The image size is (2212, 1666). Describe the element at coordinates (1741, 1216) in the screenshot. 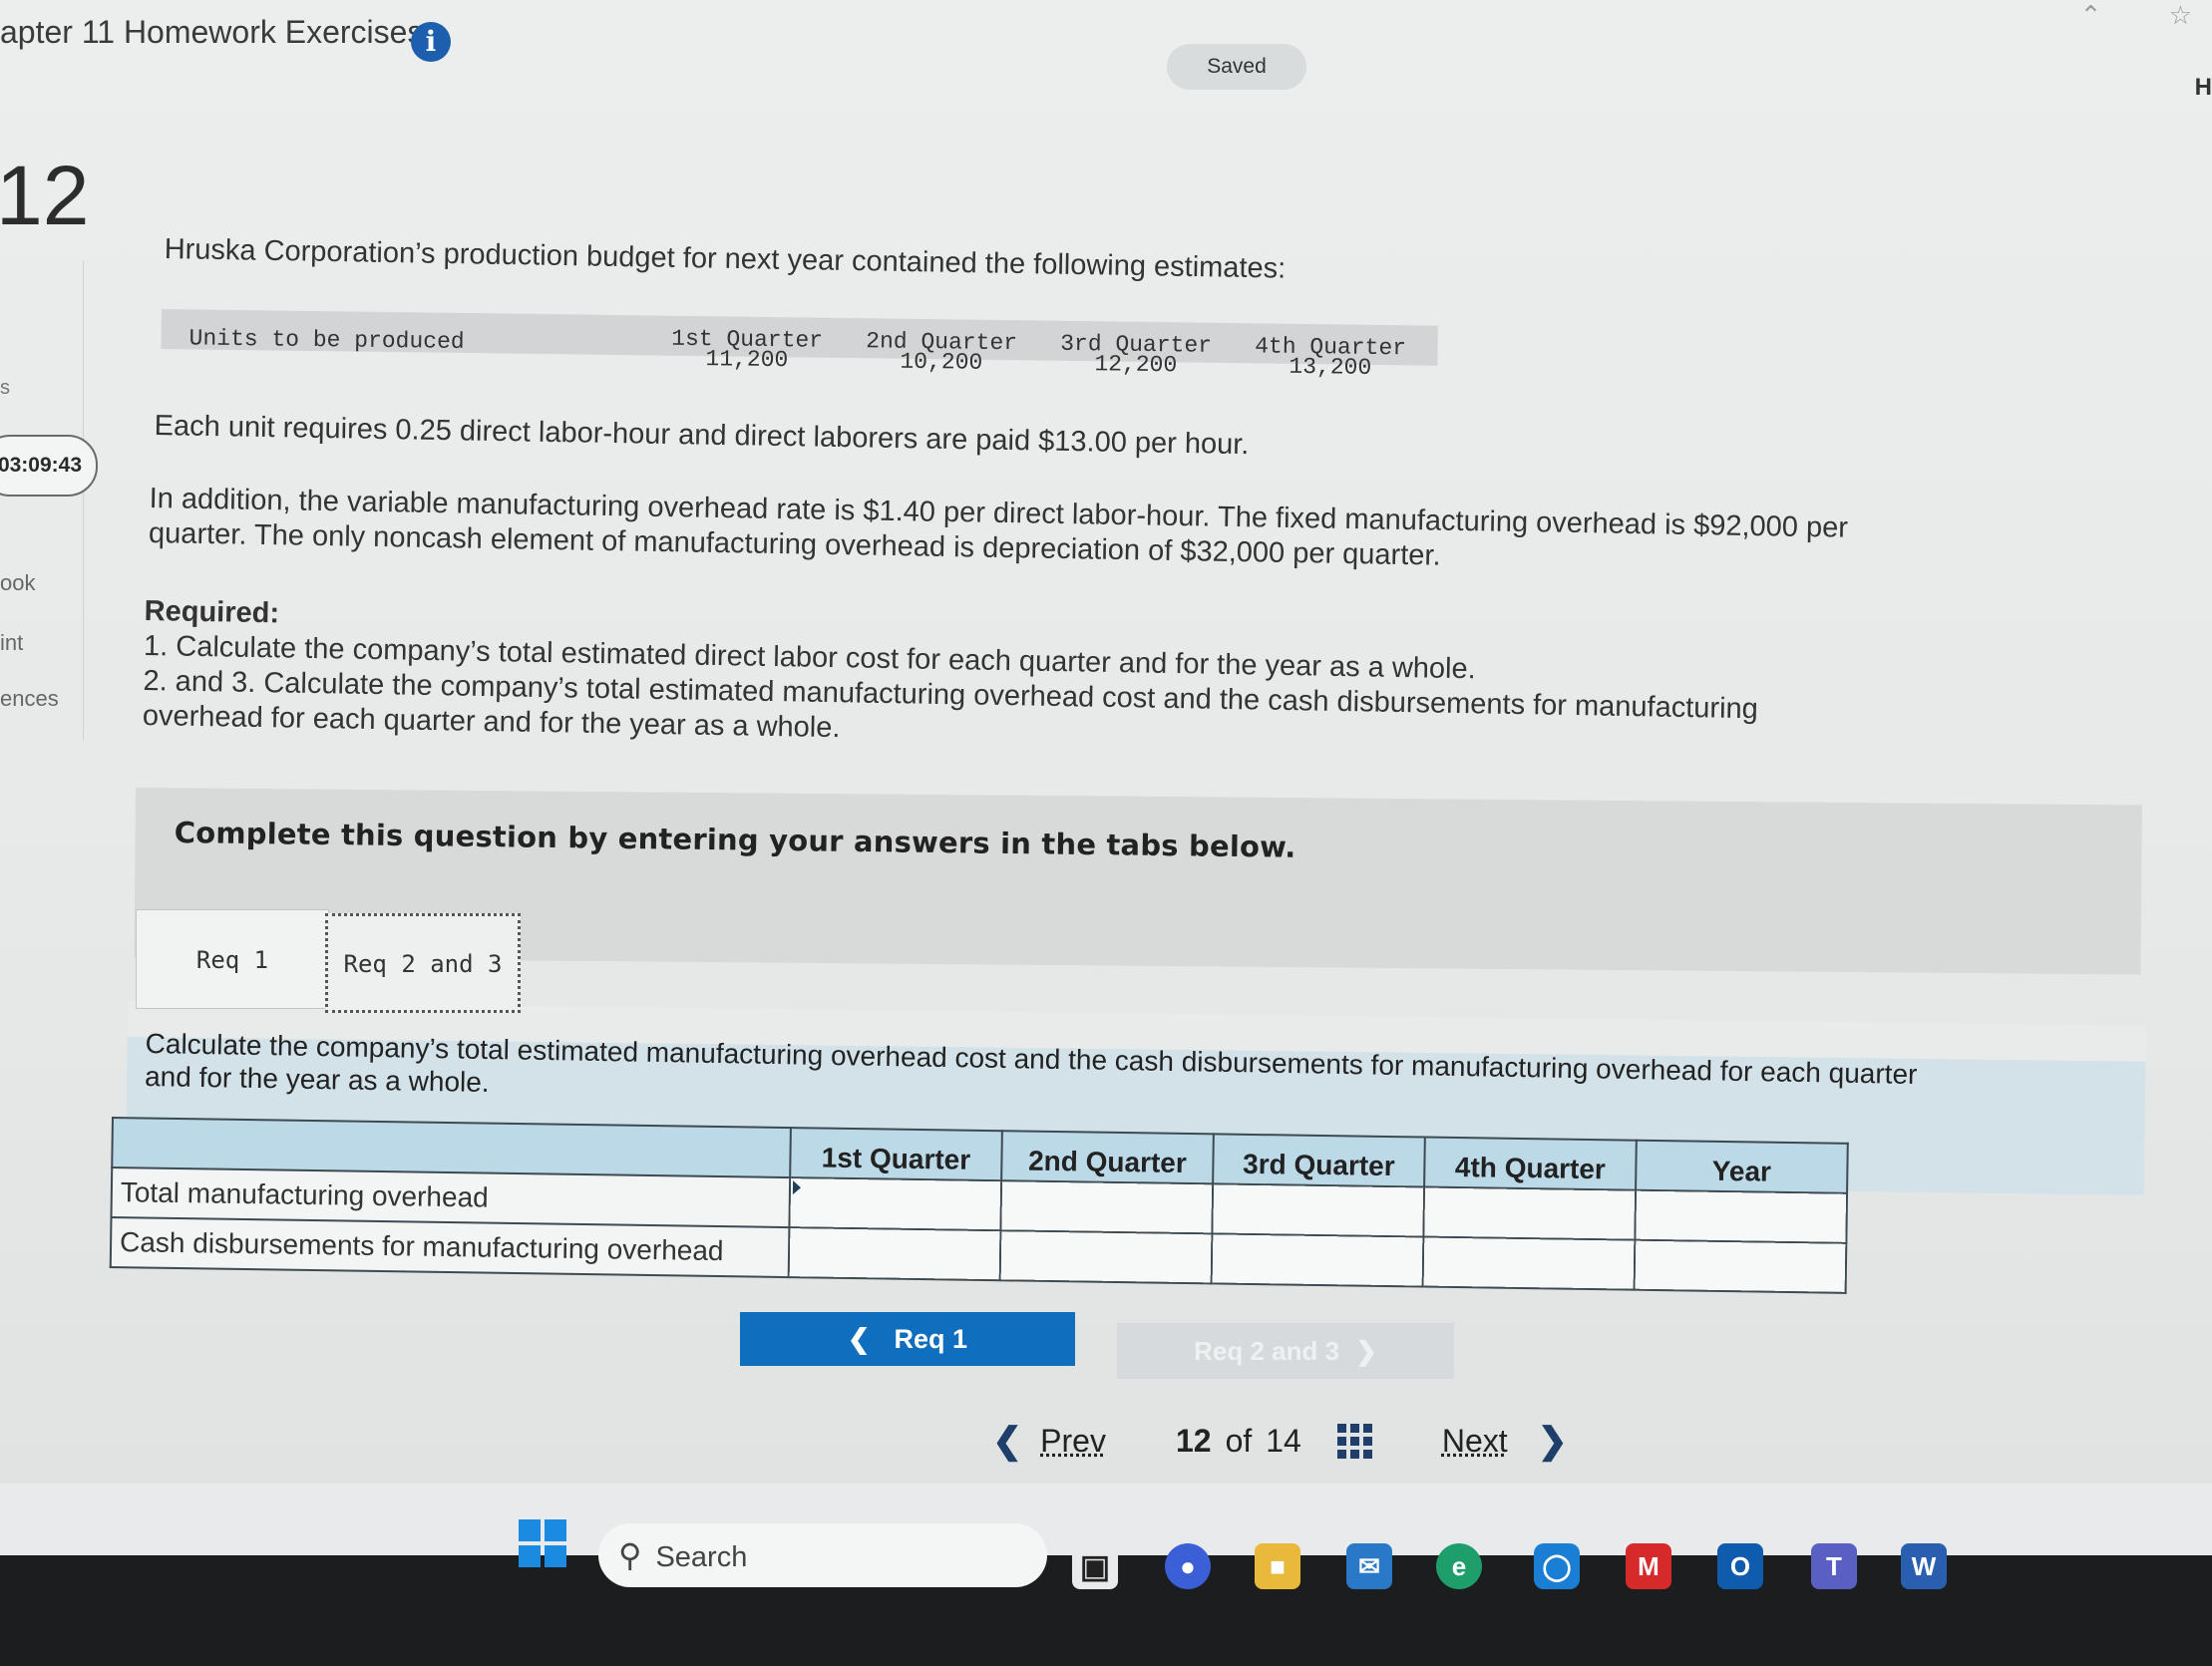

I see `total-overhead-year-input` at that location.